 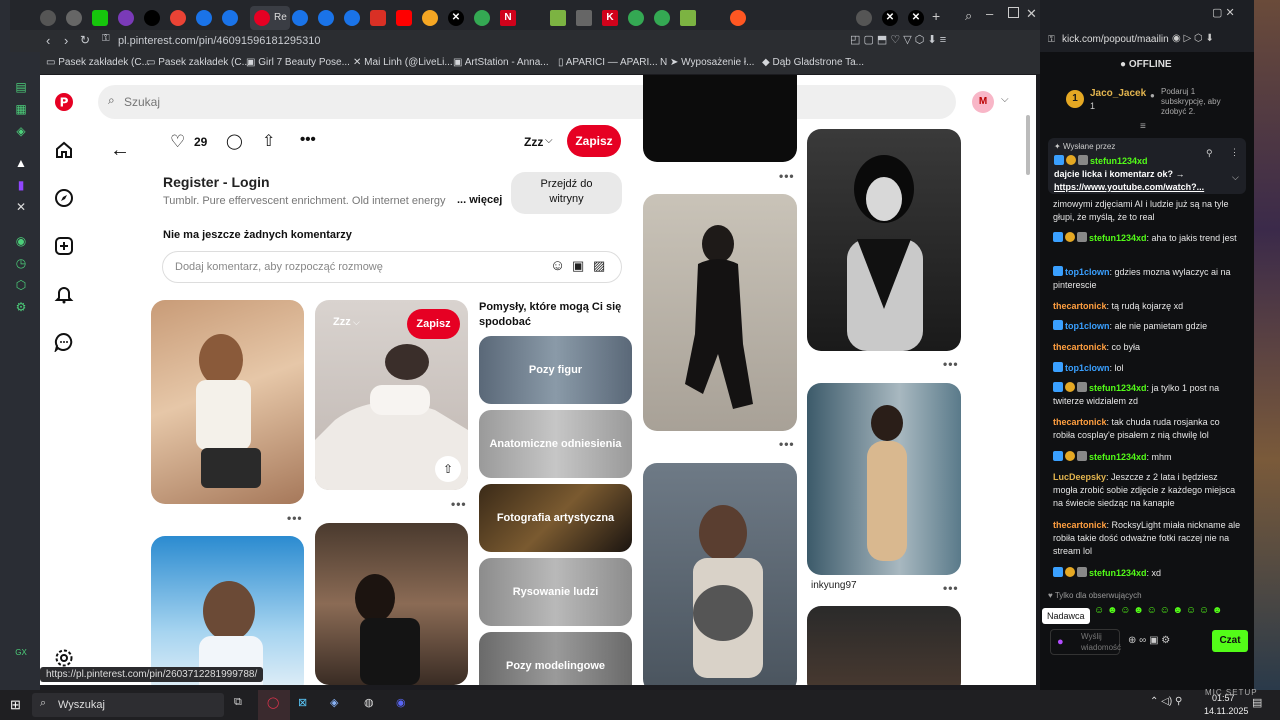 What do you see at coordinates (219, 41) in the screenshot?
I see `url-input: pl.pinterest.com/pin/46091596181295310` at bounding box center [219, 41].